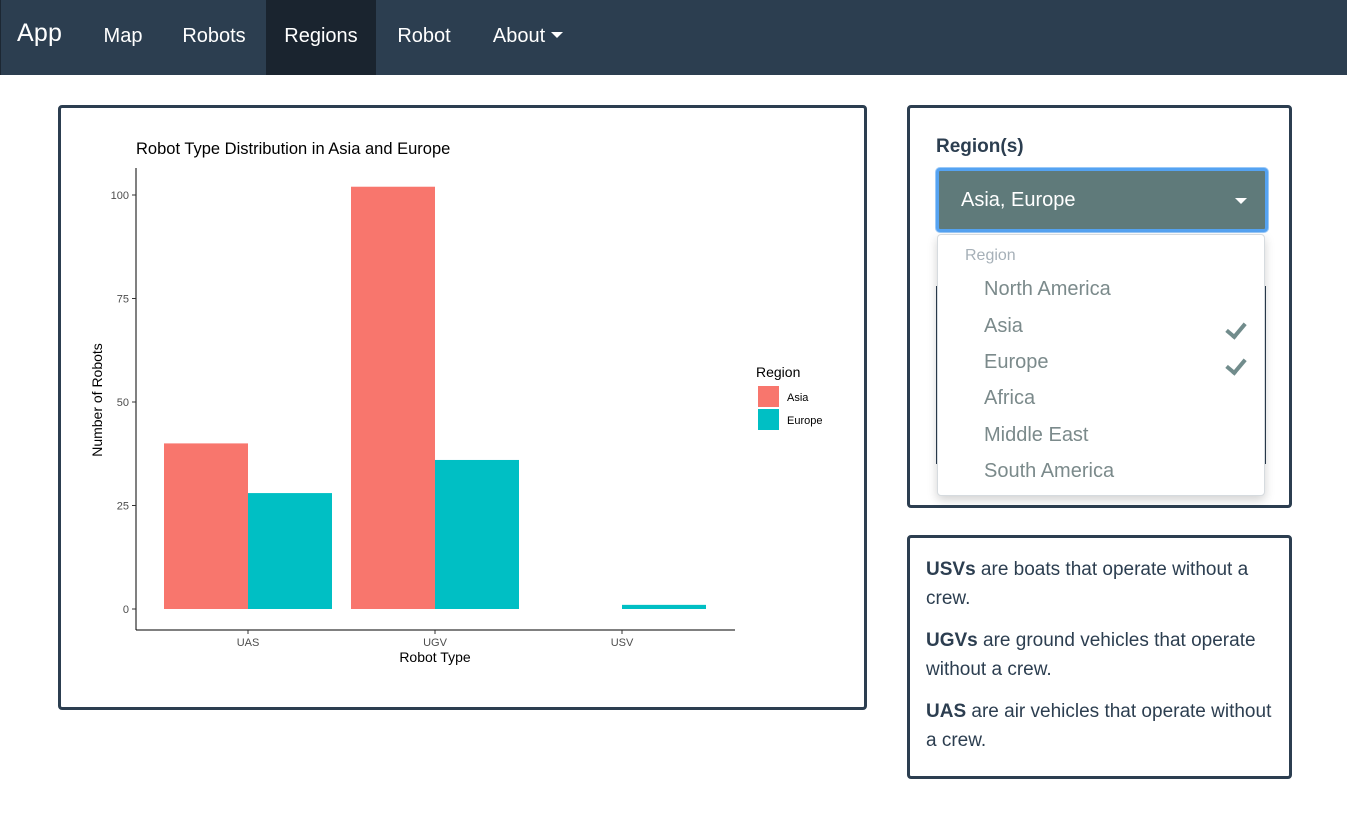  What do you see at coordinates (424, 37) in the screenshot?
I see `nav-item-robot: Robot` at bounding box center [424, 37].